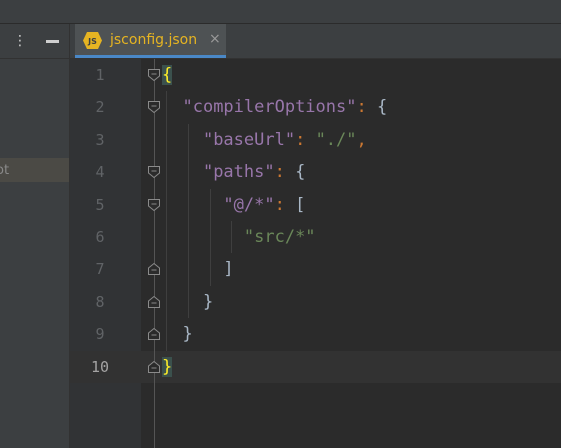 The width and height of the screenshot is (561, 448). What do you see at coordinates (34, 170) in the screenshot?
I see `project-tree-item: ot` at bounding box center [34, 170].